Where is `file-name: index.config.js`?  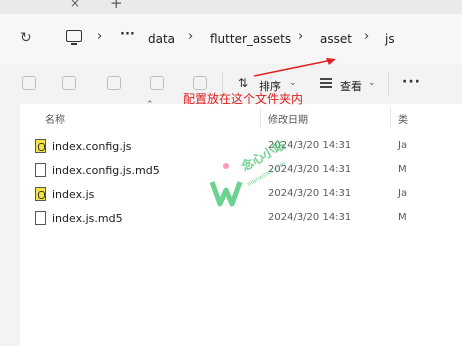 file-name: index.config.js is located at coordinates (92, 146).